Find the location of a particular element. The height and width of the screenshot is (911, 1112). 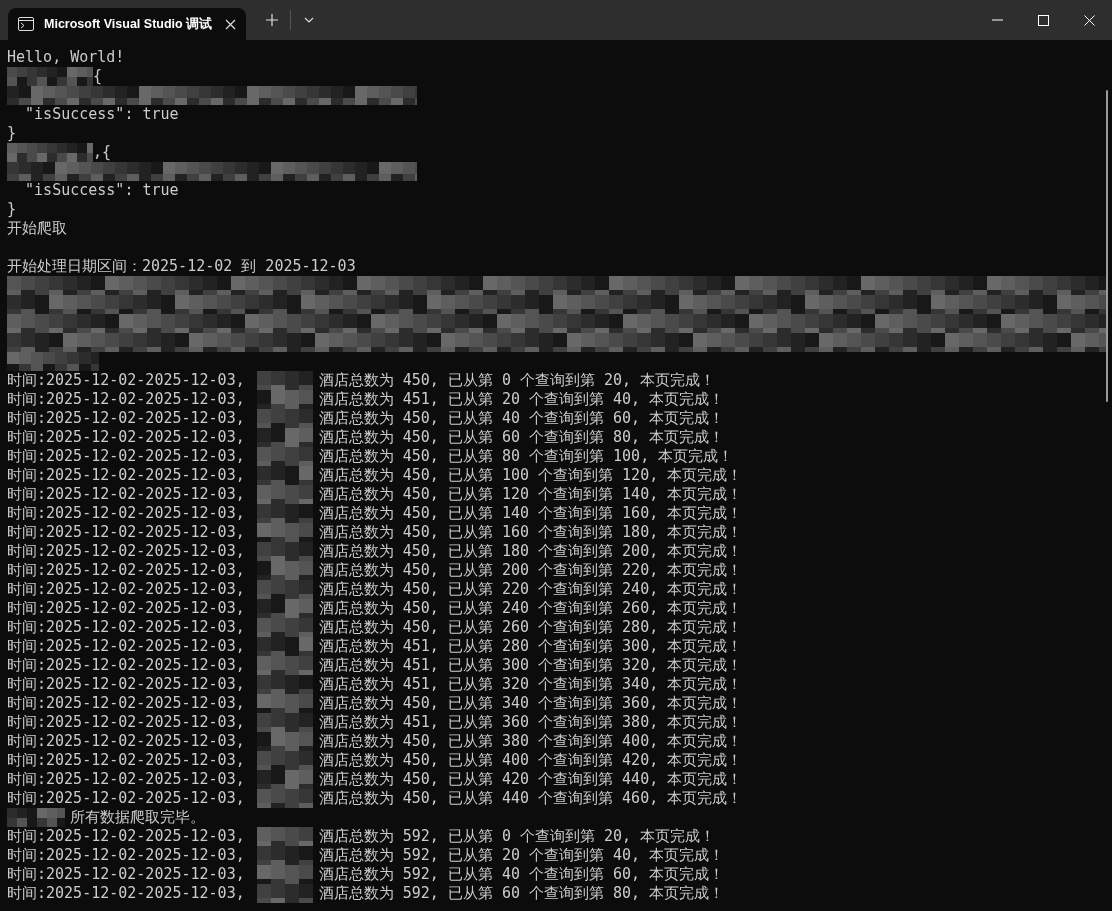

console-line: 酒店总数为 450, 已从第 180 个查询到第 200, 本页完成！ is located at coordinates (530, 551).